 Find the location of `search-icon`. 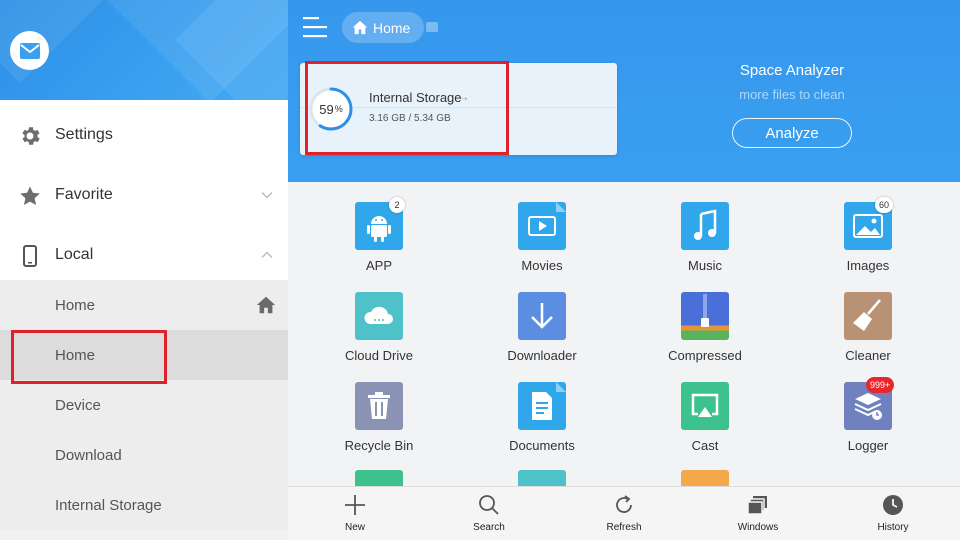

search-icon is located at coordinates (489, 505).